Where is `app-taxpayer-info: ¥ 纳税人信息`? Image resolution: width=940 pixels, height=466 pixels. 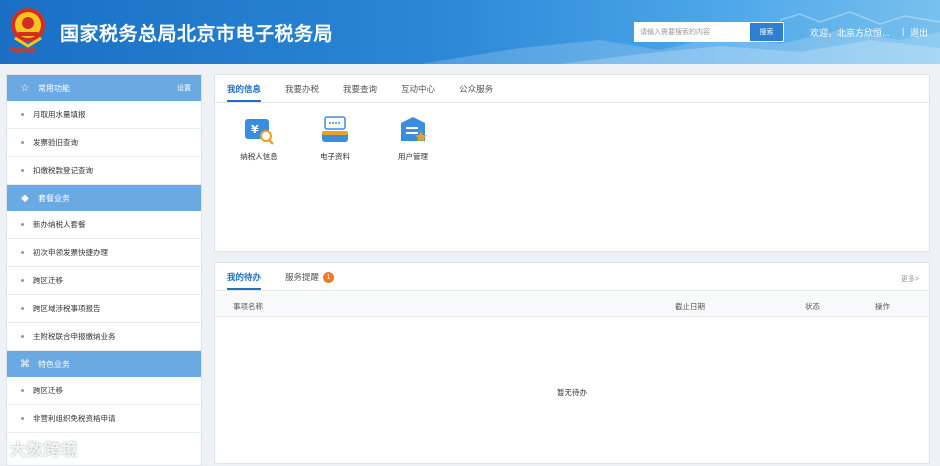
app-taxpayer-info: ¥ 纳税人信息 is located at coordinates (259, 138).